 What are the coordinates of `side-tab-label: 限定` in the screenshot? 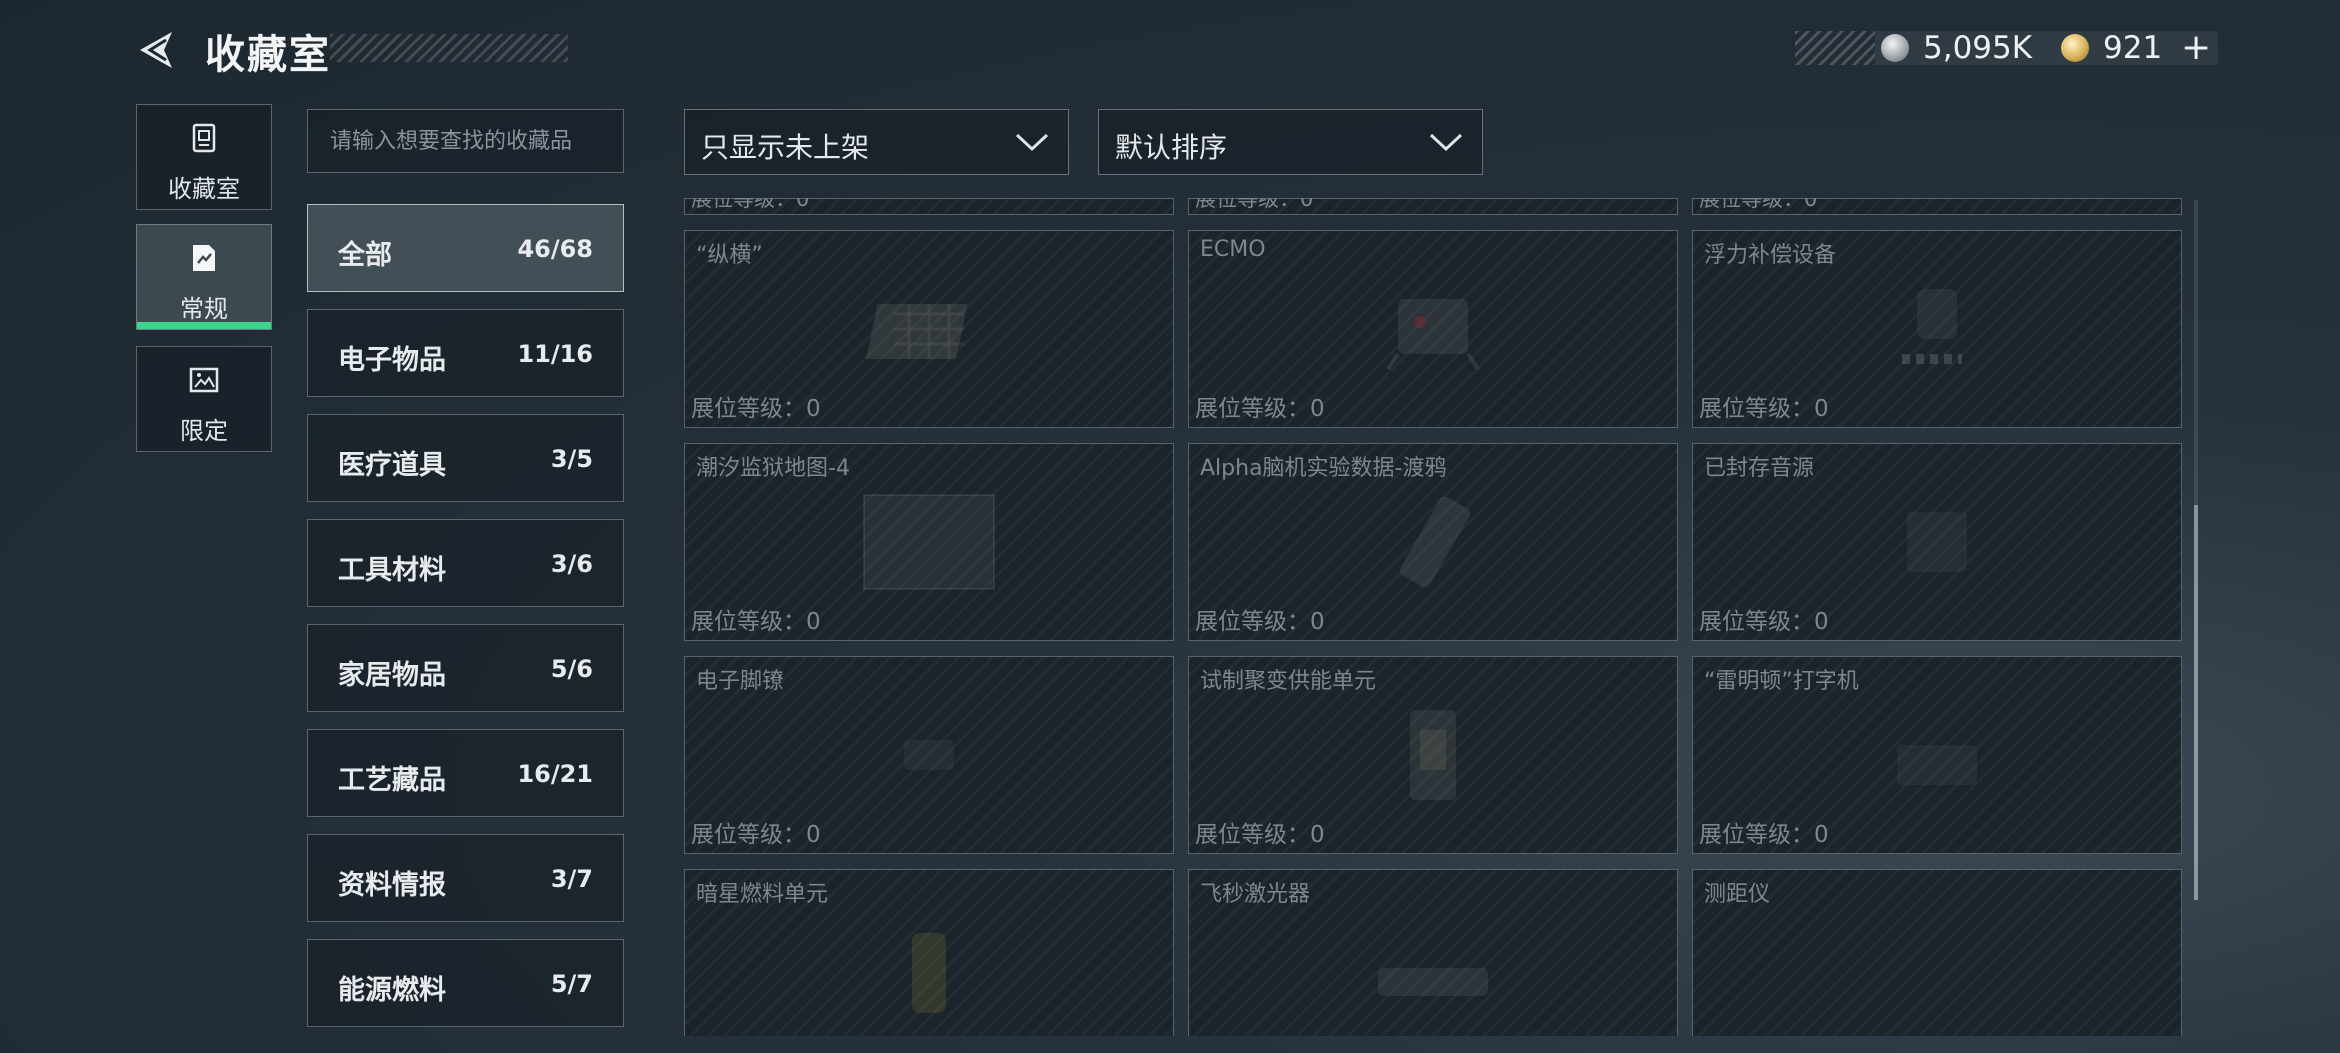 It's located at (204, 431).